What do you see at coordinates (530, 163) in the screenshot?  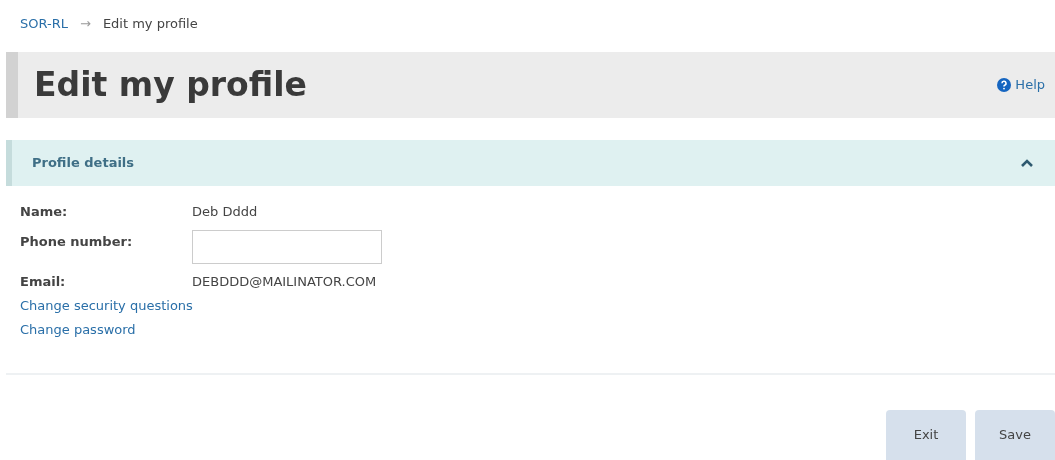 I see `section-header: Profile details` at bounding box center [530, 163].